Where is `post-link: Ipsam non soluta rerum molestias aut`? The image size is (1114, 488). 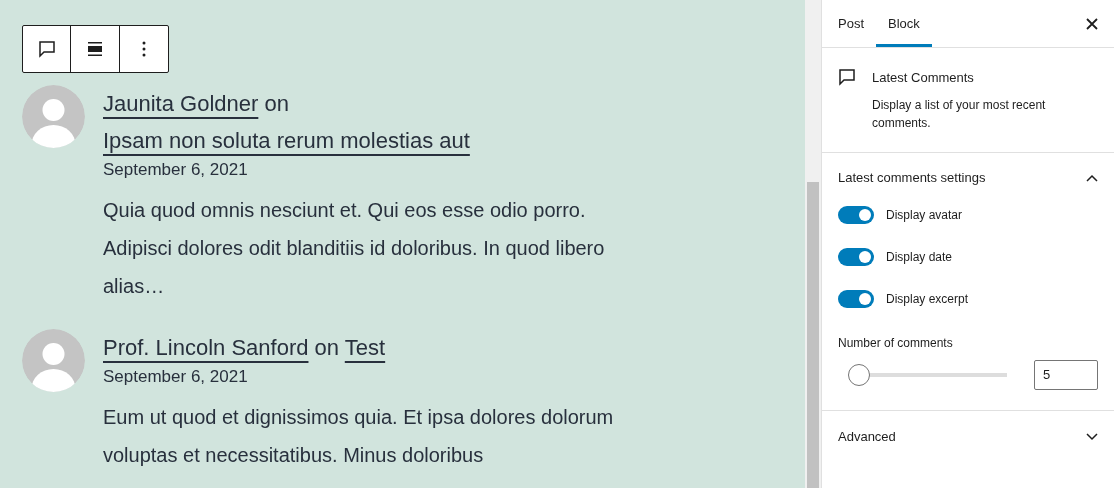 post-link: Ipsam non soluta rerum molestias aut is located at coordinates (286, 140).